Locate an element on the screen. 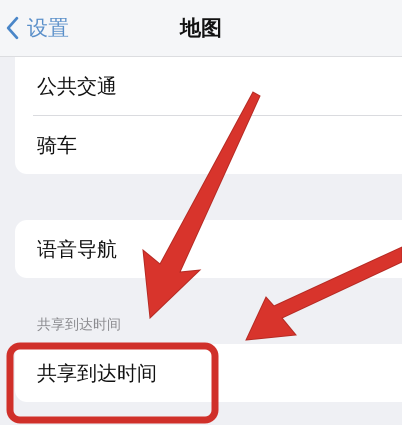 The height and width of the screenshot is (425, 402). settings-row: 骑车 is located at coordinates (208, 145).